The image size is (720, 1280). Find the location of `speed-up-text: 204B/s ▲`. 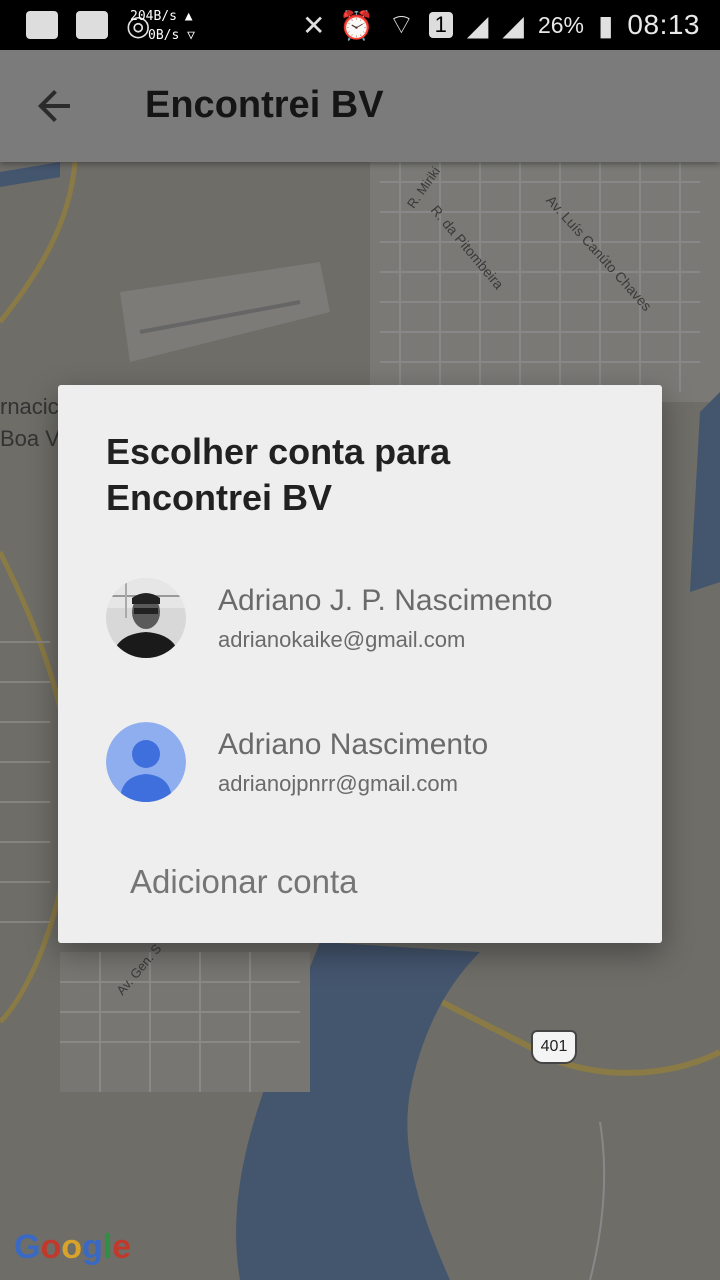

speed-up-text: 204B/s ▲ is located at coordinates (161, 16).